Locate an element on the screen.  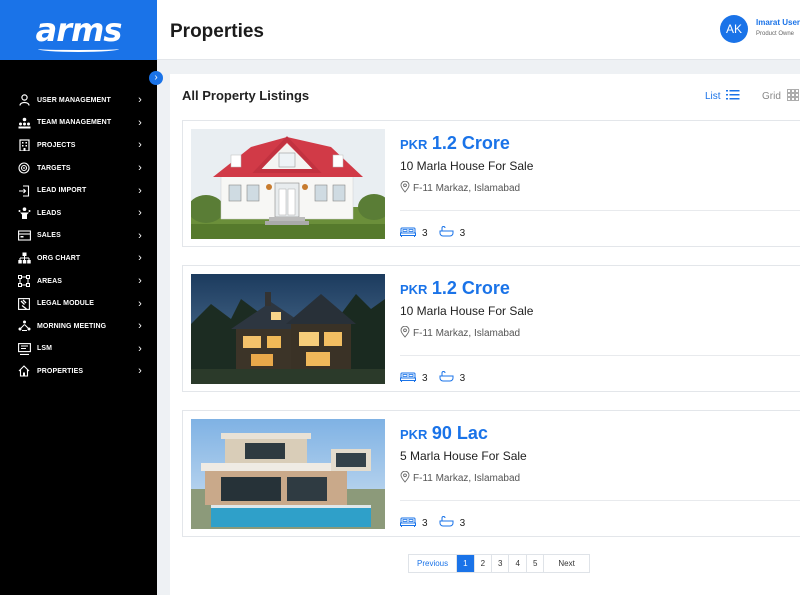
sidebar-item-lsm: LSM › is located at coordinates (78, 349).